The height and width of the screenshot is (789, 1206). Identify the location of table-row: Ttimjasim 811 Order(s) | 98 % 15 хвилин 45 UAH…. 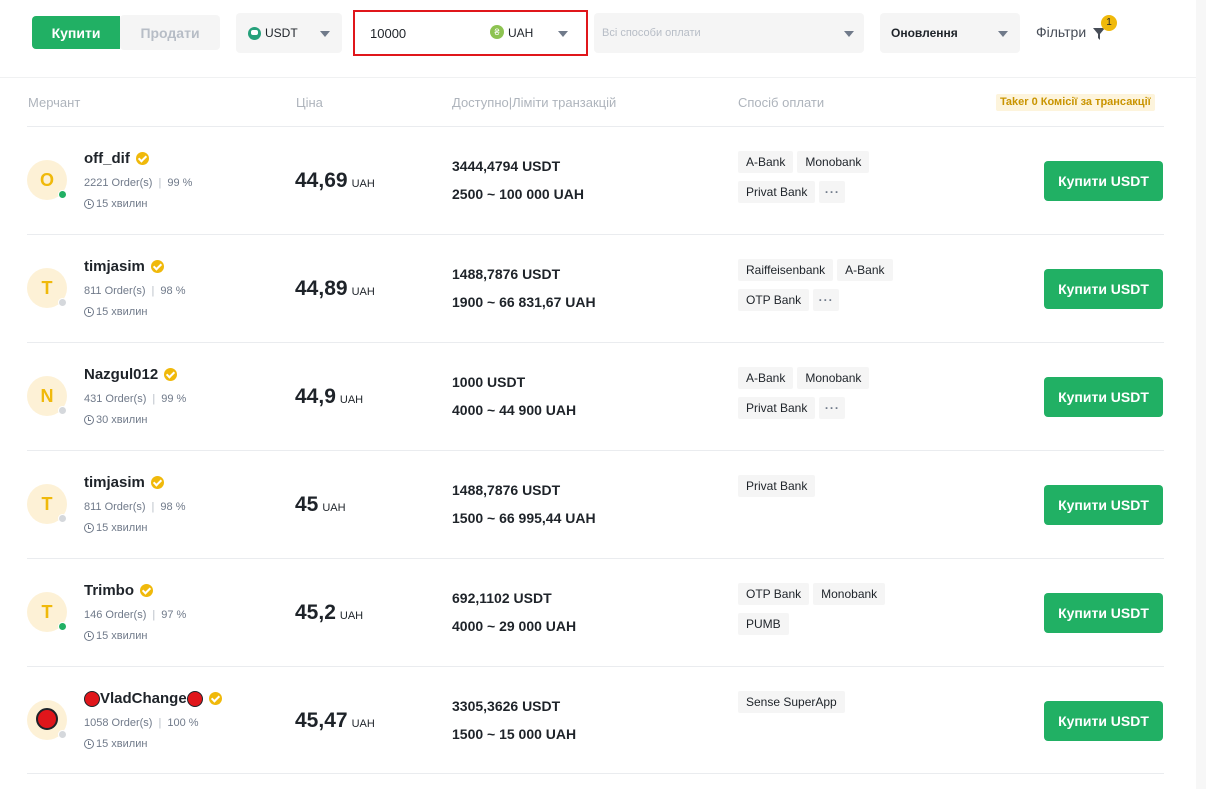
(595, 504).